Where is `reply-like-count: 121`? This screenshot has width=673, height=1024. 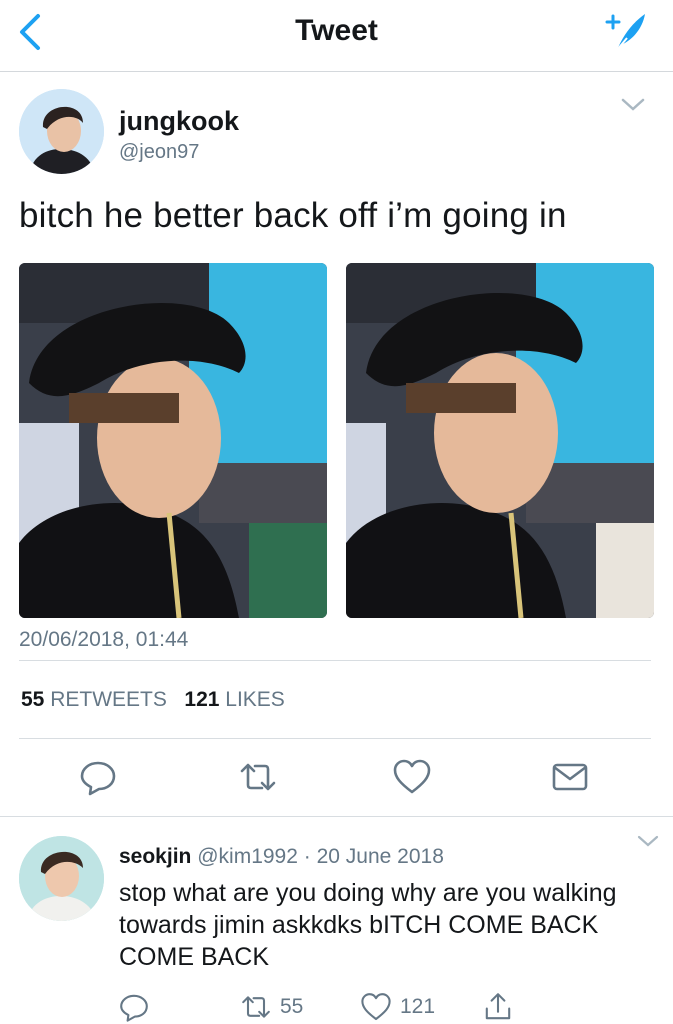
reply-like-count: 121 is located at coordinates (418, 1006).